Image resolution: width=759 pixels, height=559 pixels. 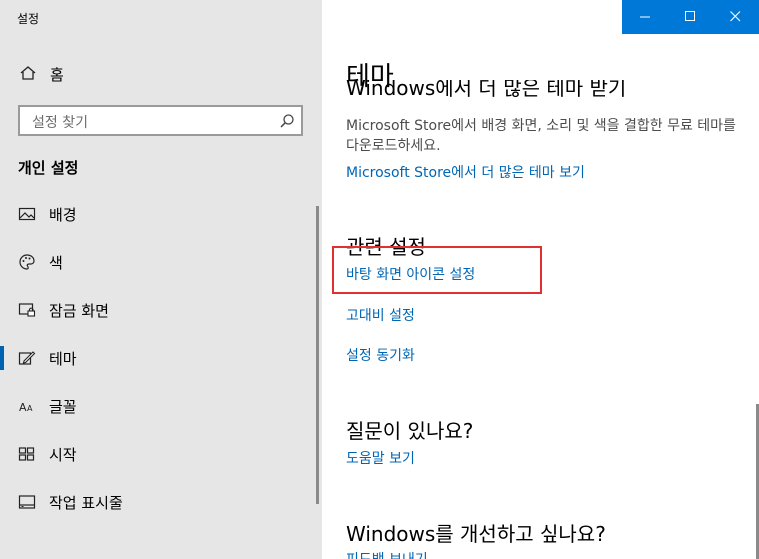 What do you see at coordinates (161, 74) in the screenshot?
I see `sidebar-item-home: 홈` at bounding box center [161, 74].